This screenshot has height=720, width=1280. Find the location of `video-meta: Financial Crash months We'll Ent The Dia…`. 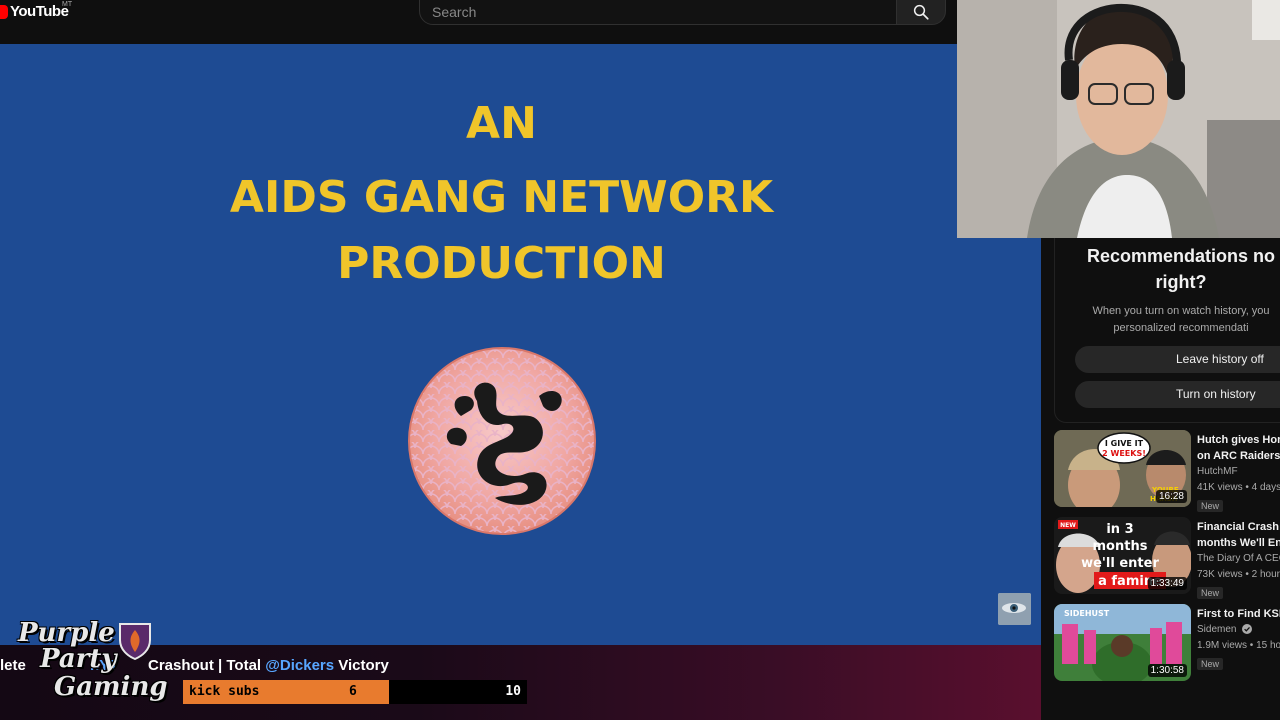

video-meta: Financial Crash months We'll Ent The Dia… is located at coordinates (1238, 560).